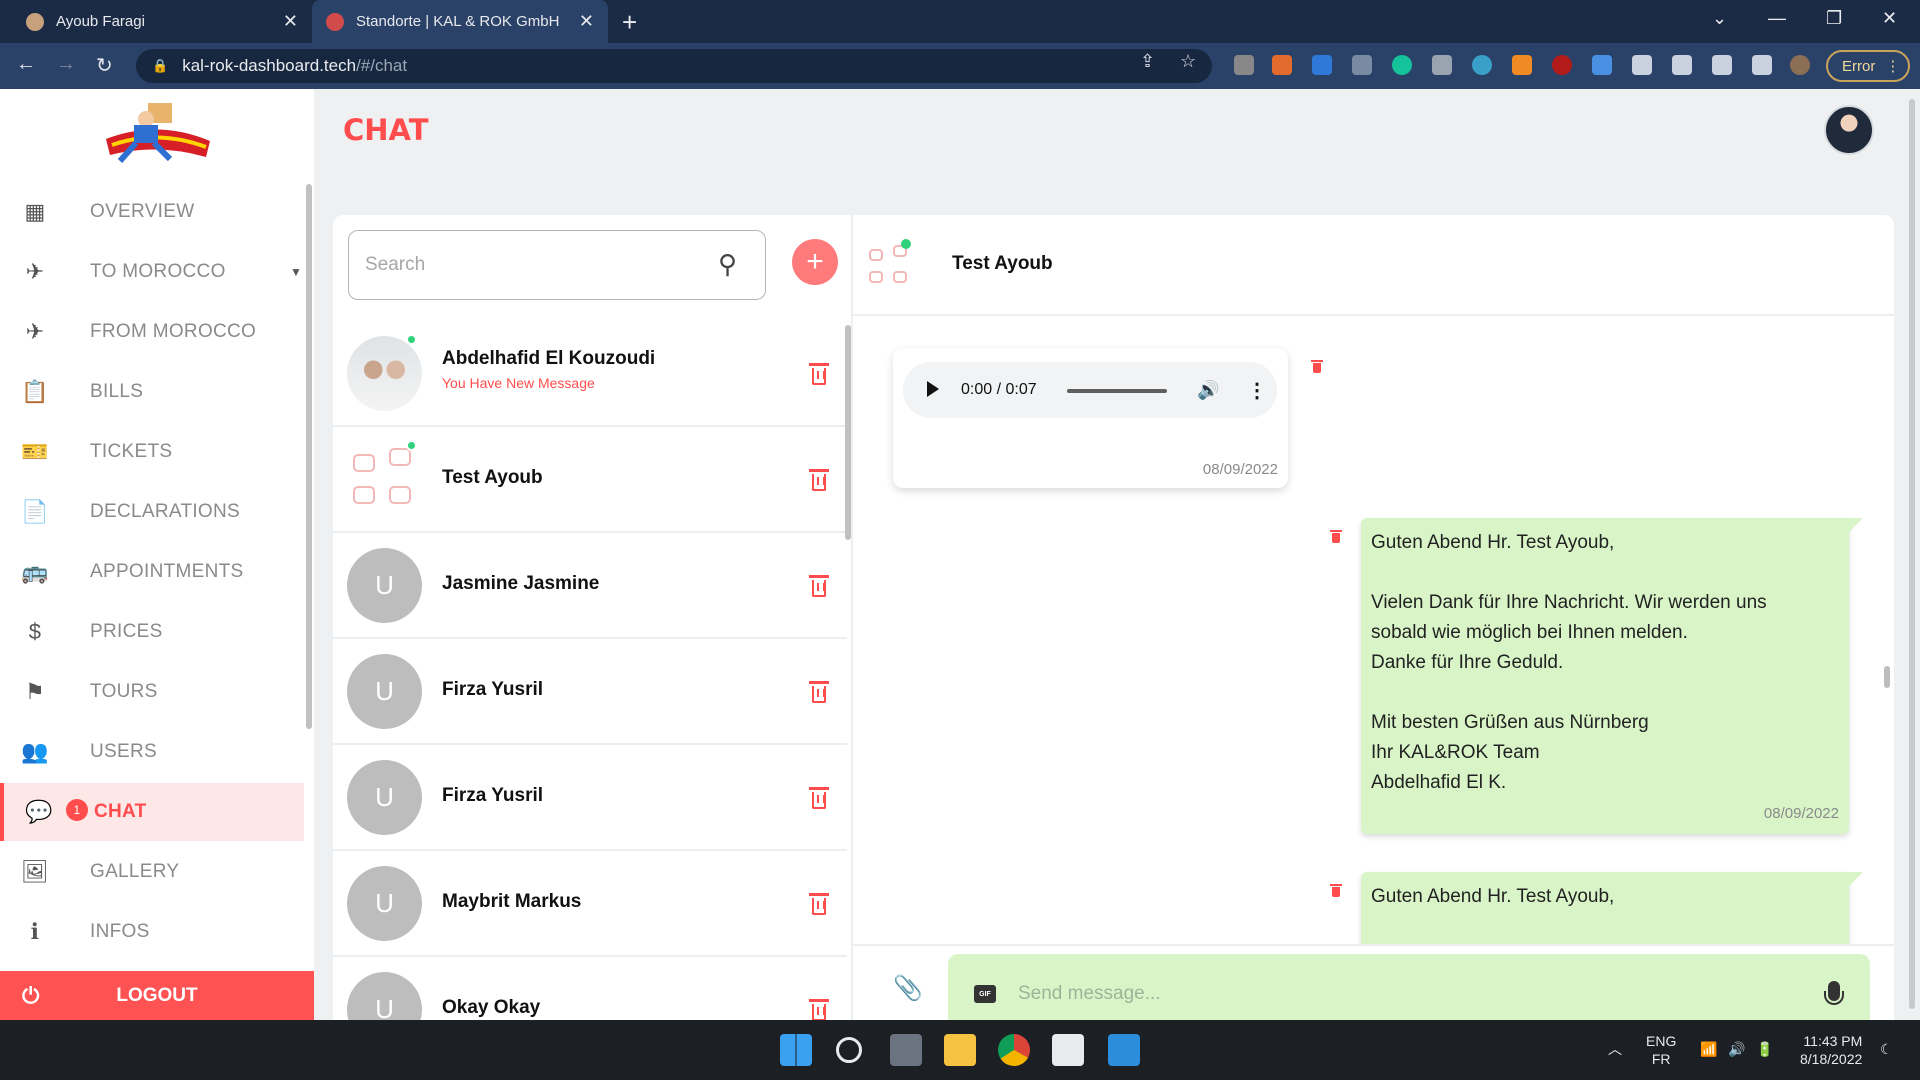 This screenshot has height=1080, width=1920. What do you see at coordinates (152, 452) in the screenshot?
I see `sidebar-item-tickets: 🎫 TICKETS` at bounding box center [152, 452].